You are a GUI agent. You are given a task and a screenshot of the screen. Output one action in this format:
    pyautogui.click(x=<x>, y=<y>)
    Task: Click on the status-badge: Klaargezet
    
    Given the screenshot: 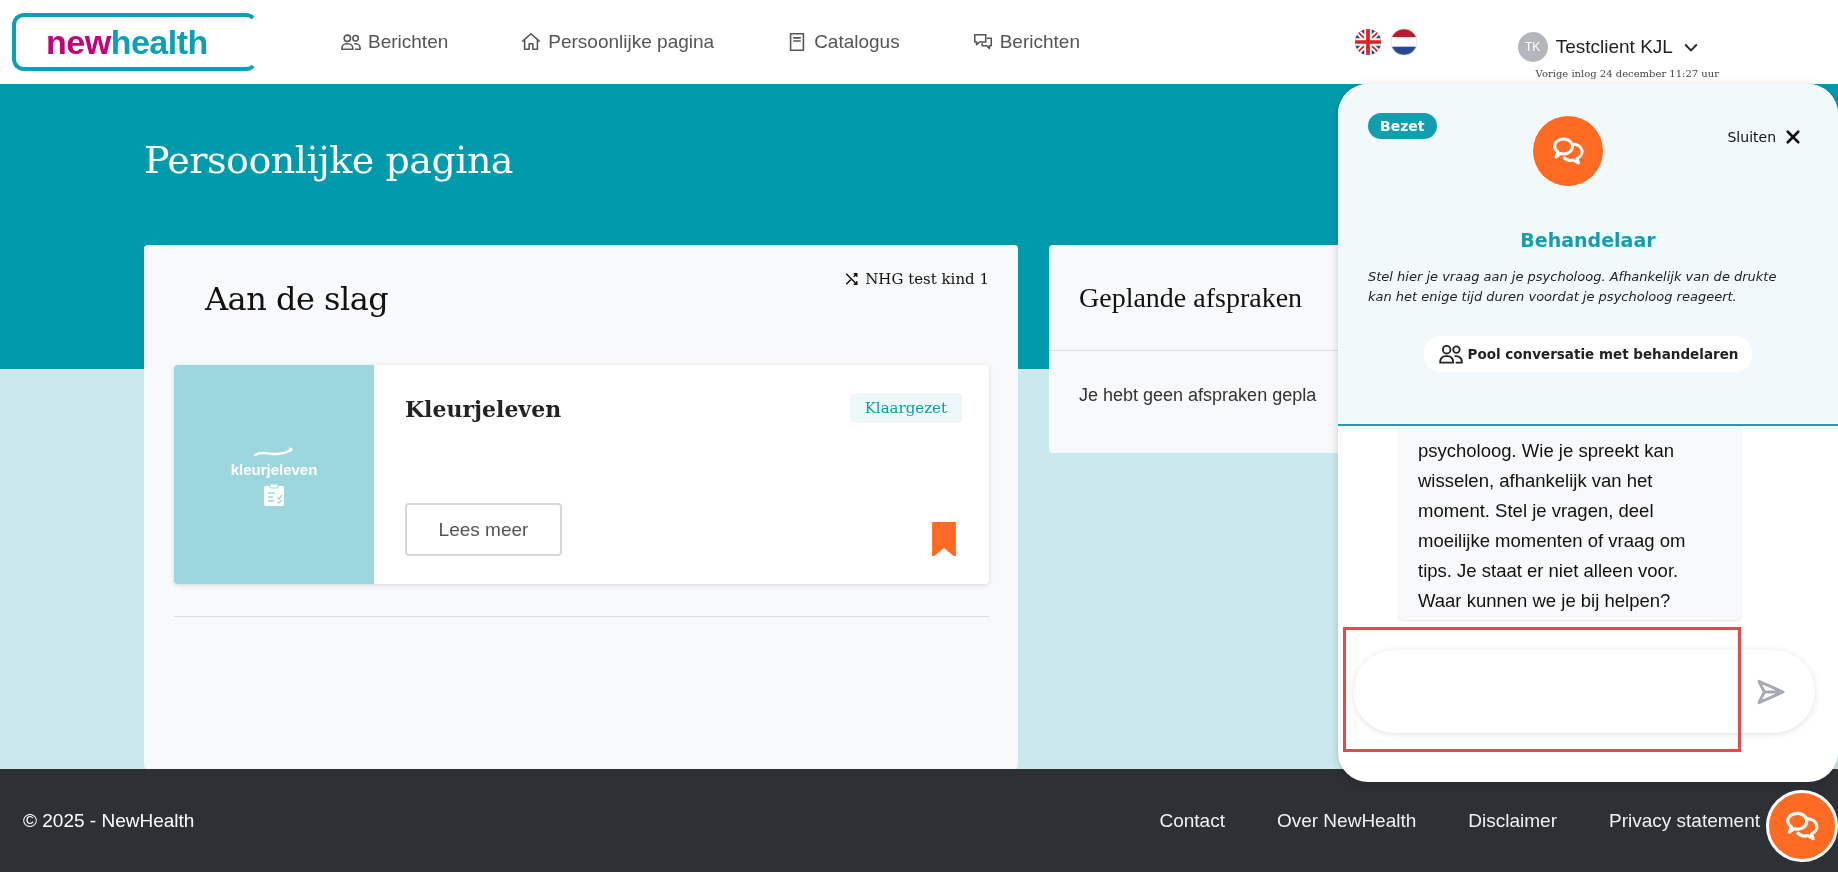 What is the action you would take?
    pyautogui.click(x=905, y=408)
    